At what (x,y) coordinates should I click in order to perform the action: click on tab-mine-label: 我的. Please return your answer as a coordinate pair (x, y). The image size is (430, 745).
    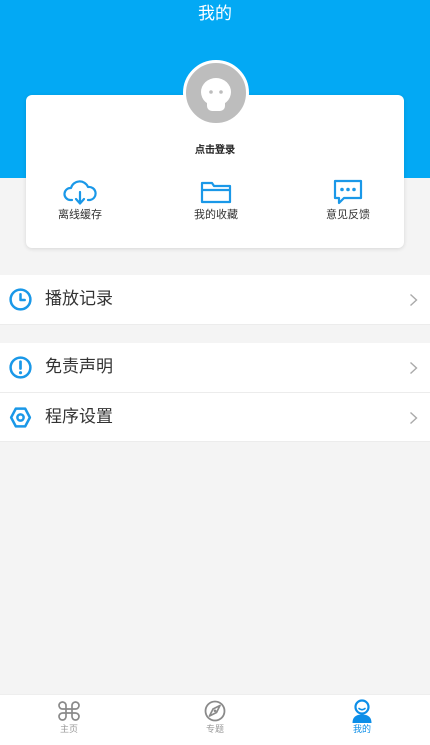
    Looking at the image, I should click on (361, 730).